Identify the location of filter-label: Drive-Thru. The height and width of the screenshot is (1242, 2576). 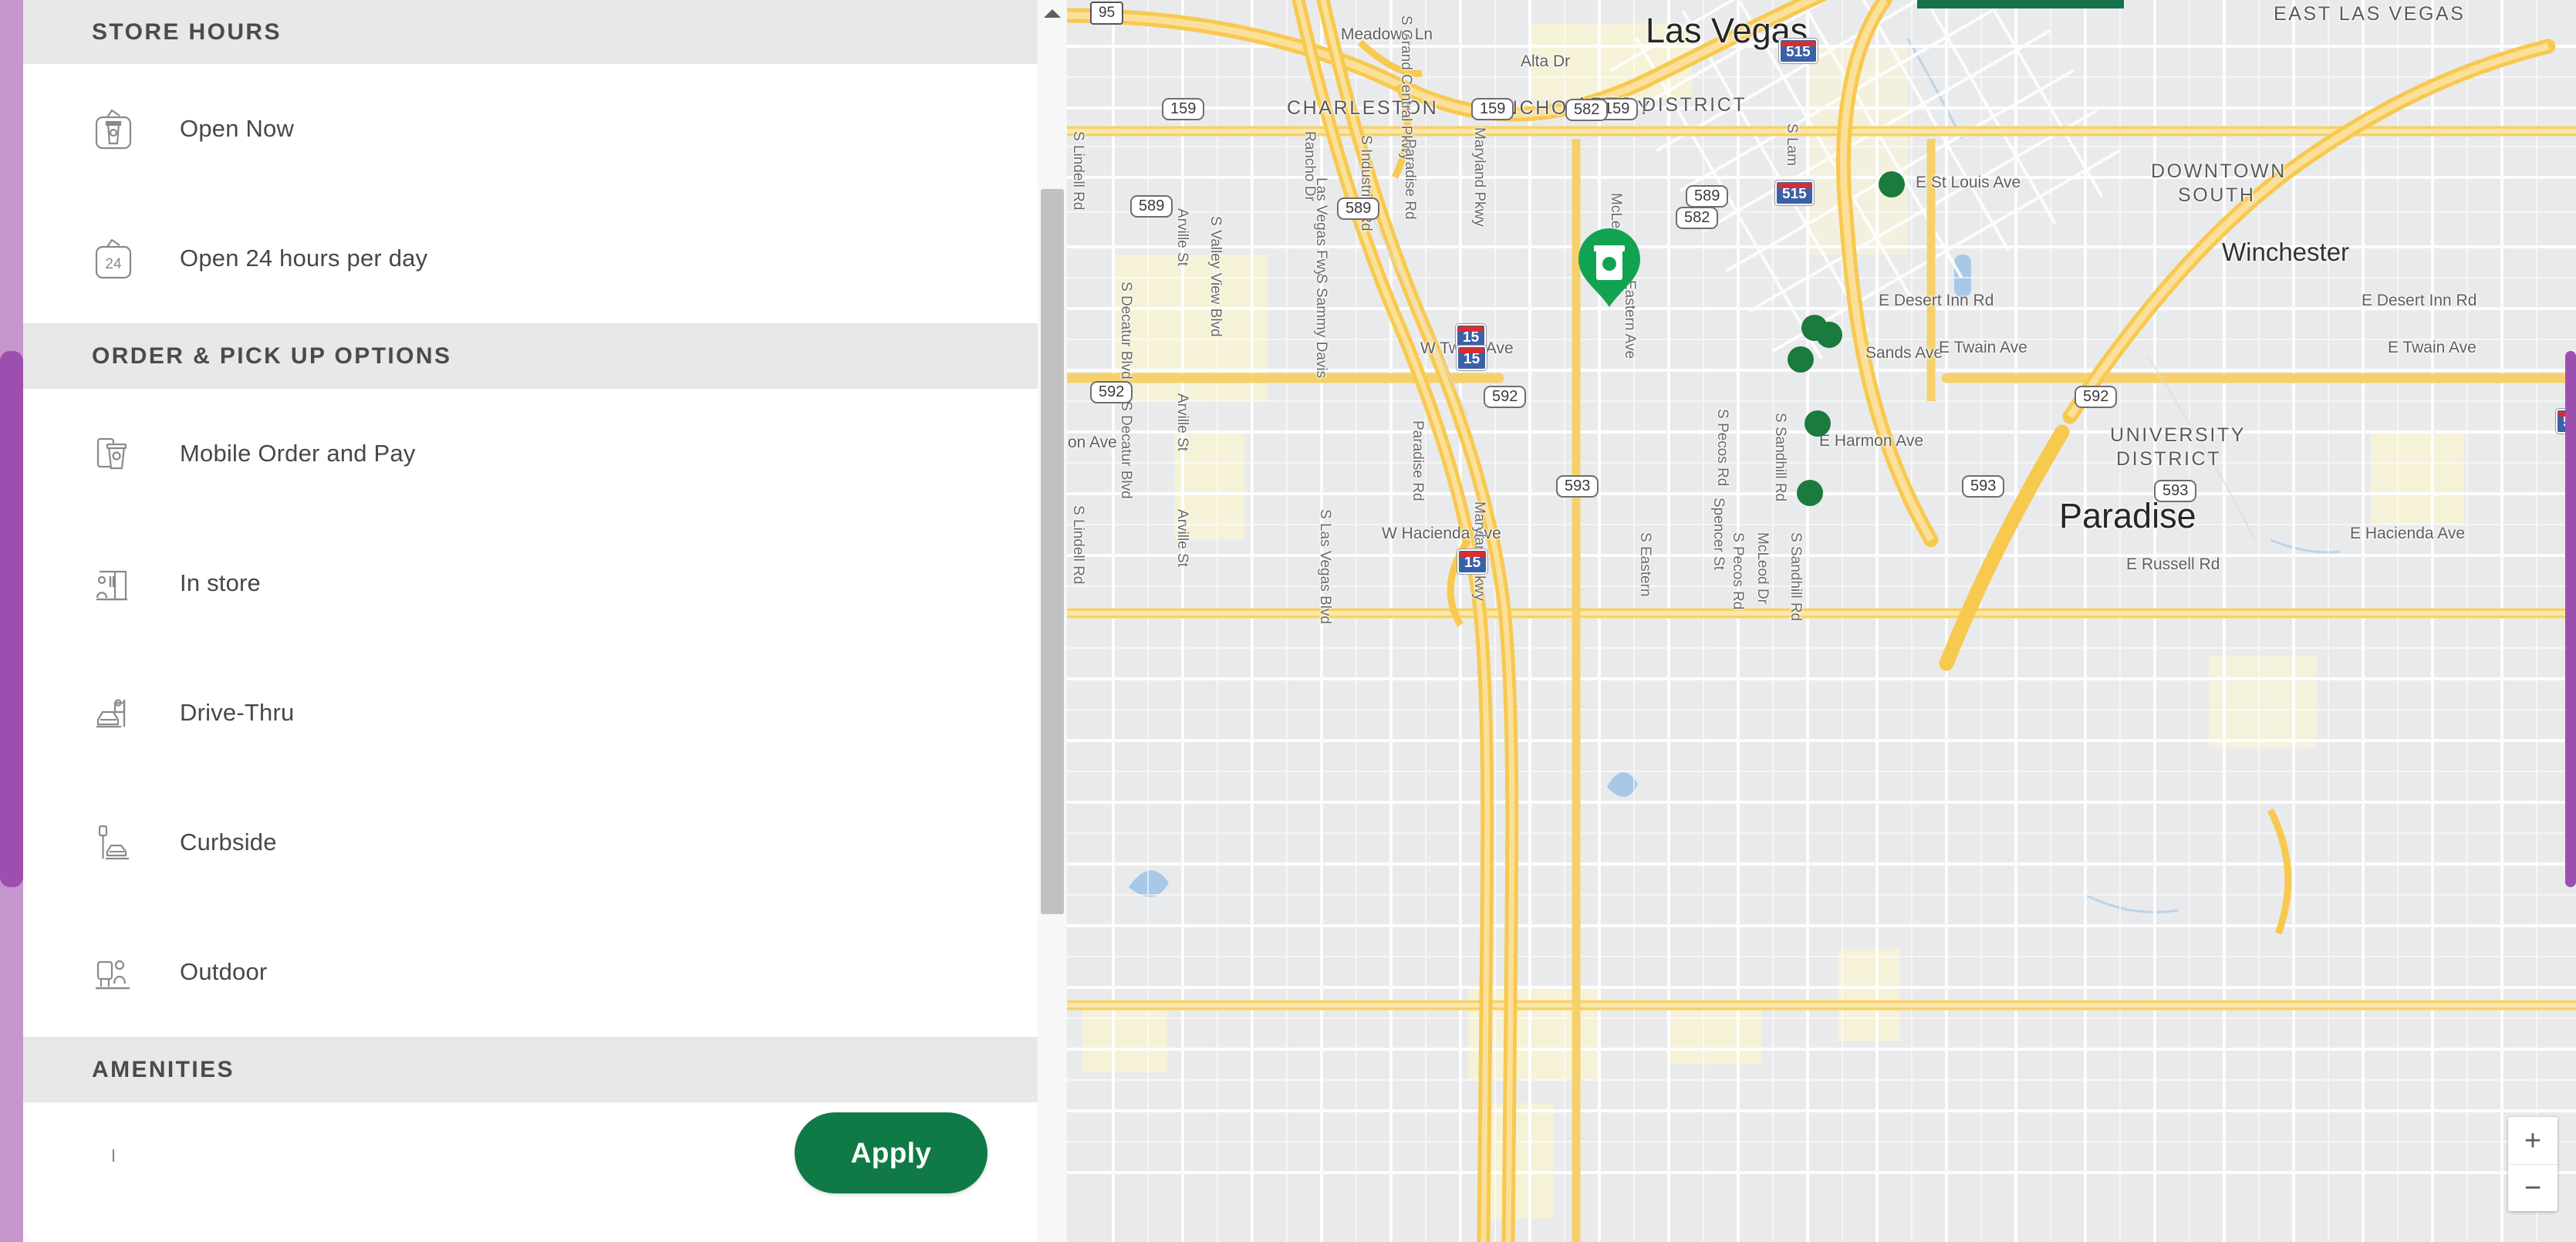
(238, 712).